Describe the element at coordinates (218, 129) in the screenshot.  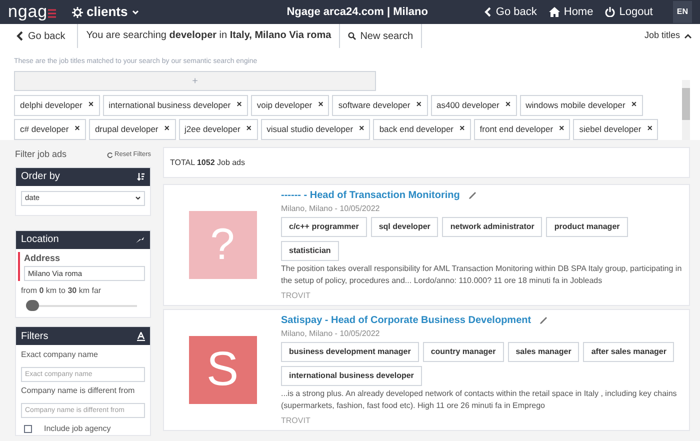
I see `job-title-tag: j2ee developer ×` at that location.